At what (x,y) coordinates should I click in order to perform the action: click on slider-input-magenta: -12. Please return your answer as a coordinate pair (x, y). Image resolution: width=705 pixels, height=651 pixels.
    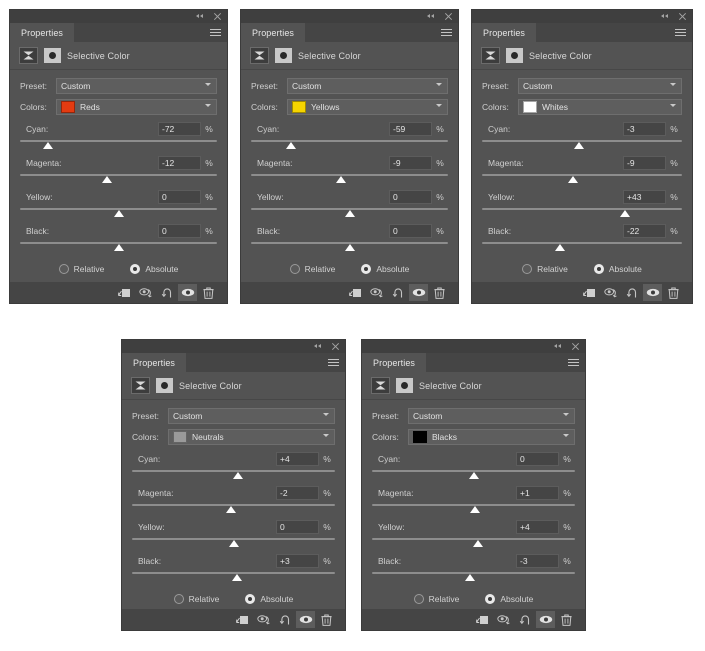
    Looking at the image, I should click on (179, 163).